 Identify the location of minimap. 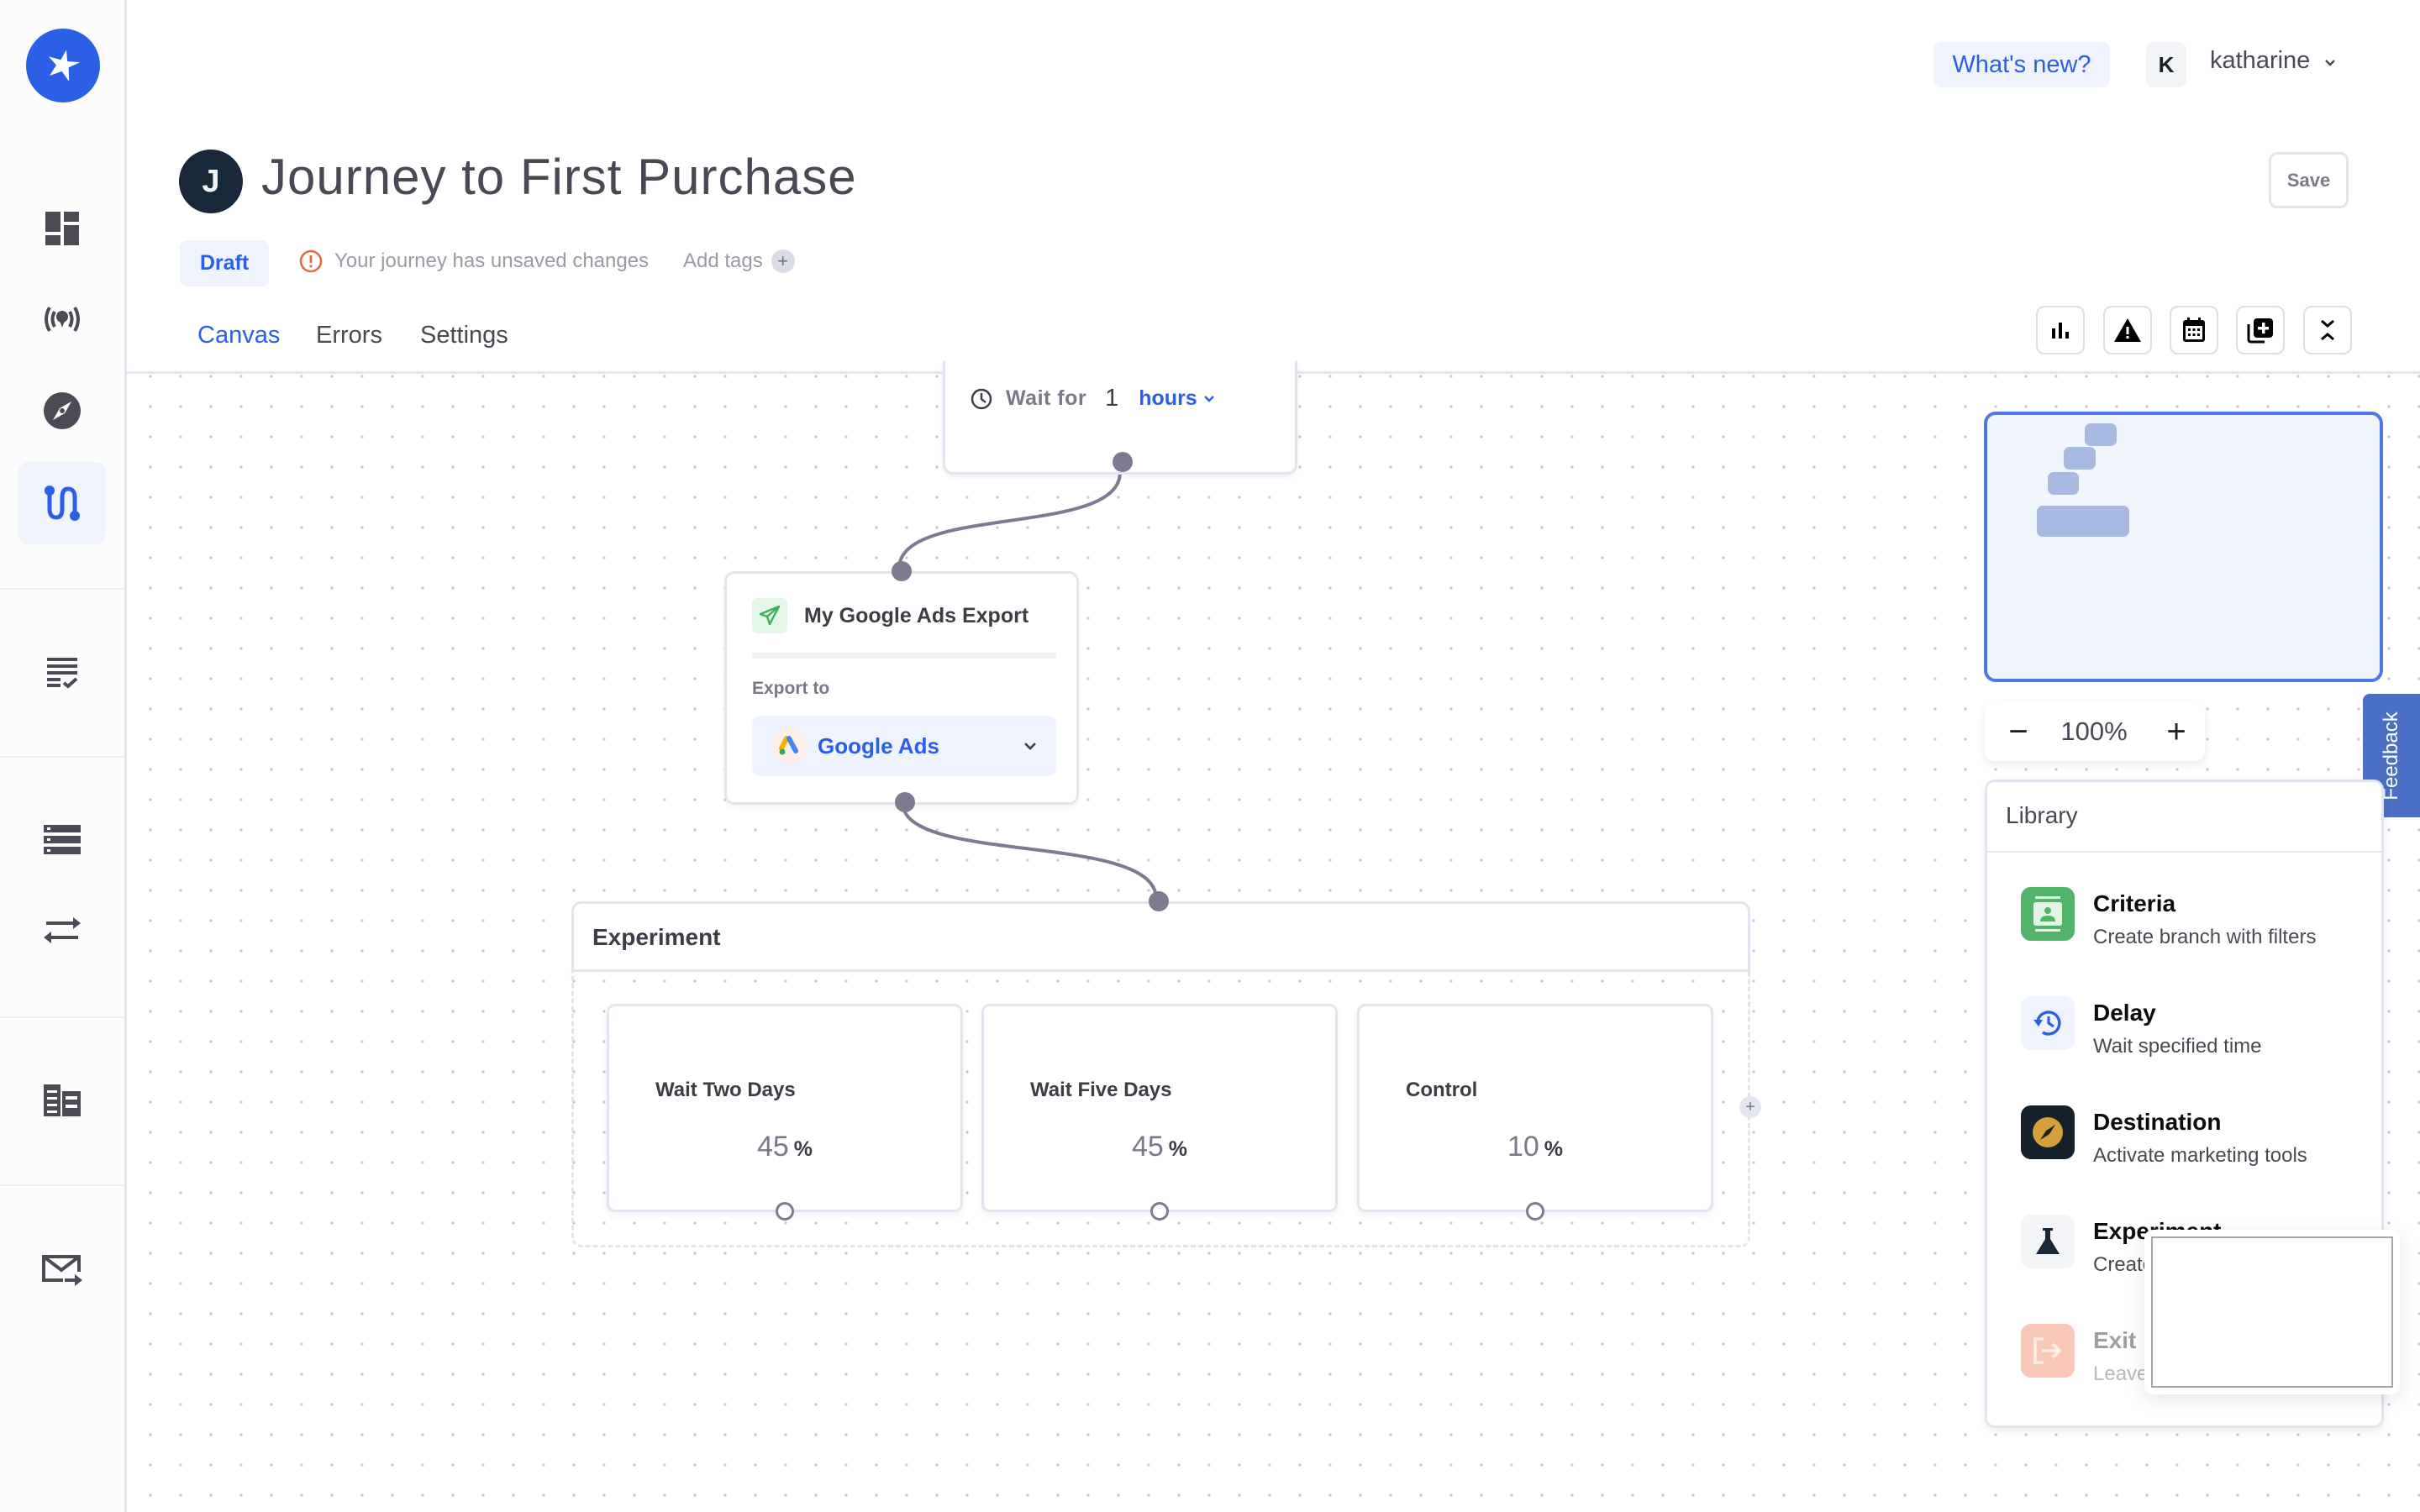
(2183, 547).